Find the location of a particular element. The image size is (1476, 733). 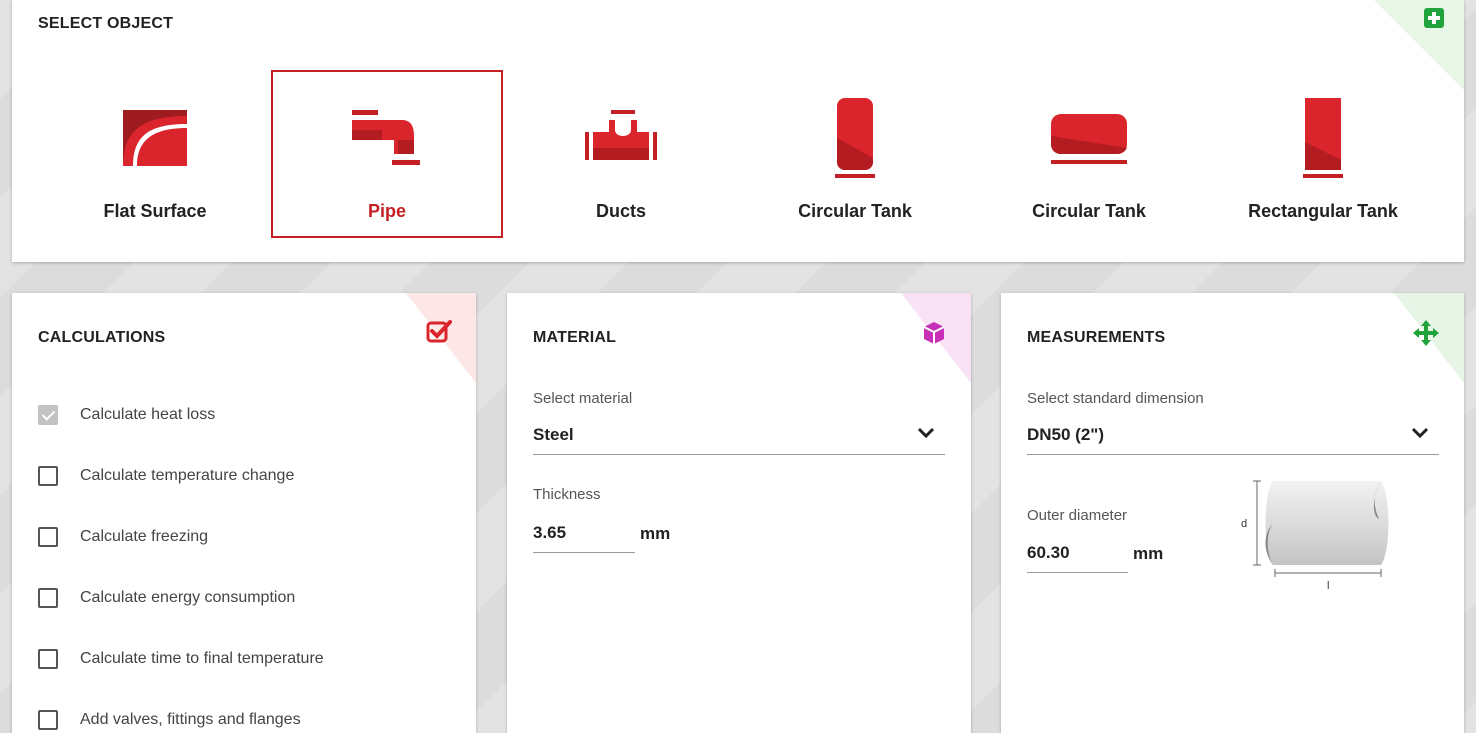

calc-option-label: Calculate heat loss is located at coordinates (148, 414).